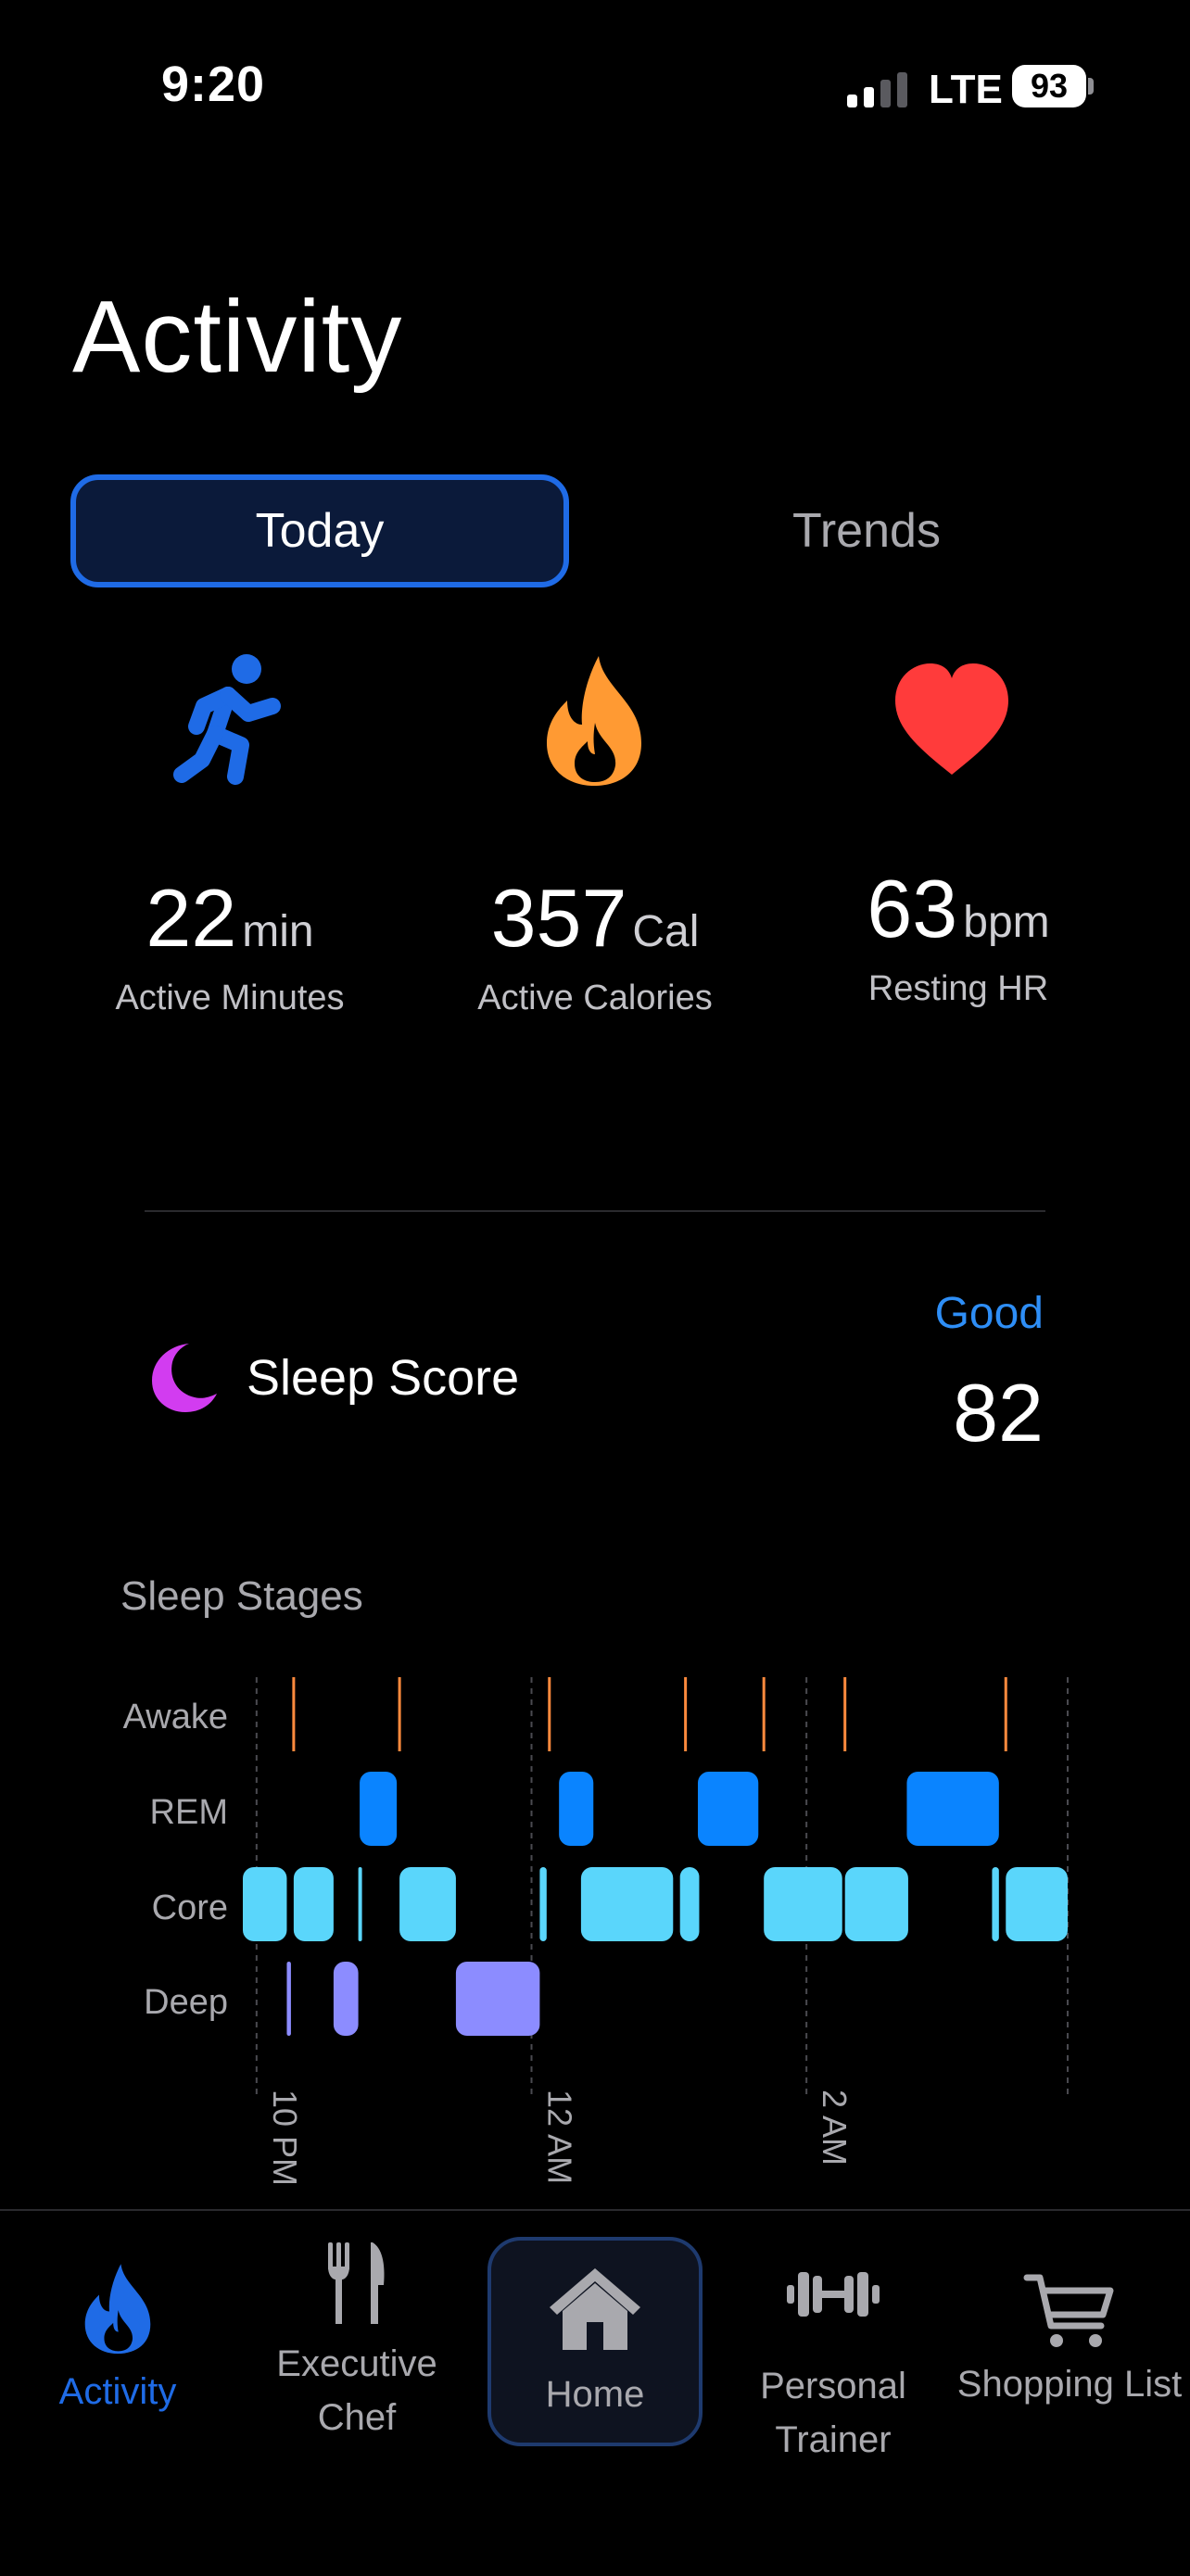 Image resolution: width=1190 pixels, height=2576 pixels. I want to click on dumbbell-icon, so click(833, 2294).